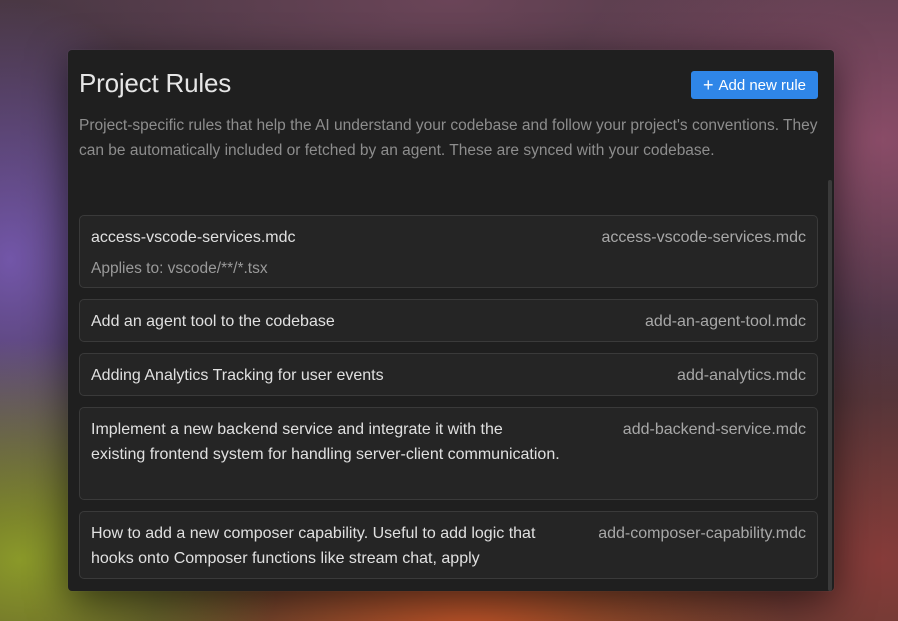 The image size is (898, 621). I want to click on add-new-rule-button: + Add new rule, so click(754, 85).